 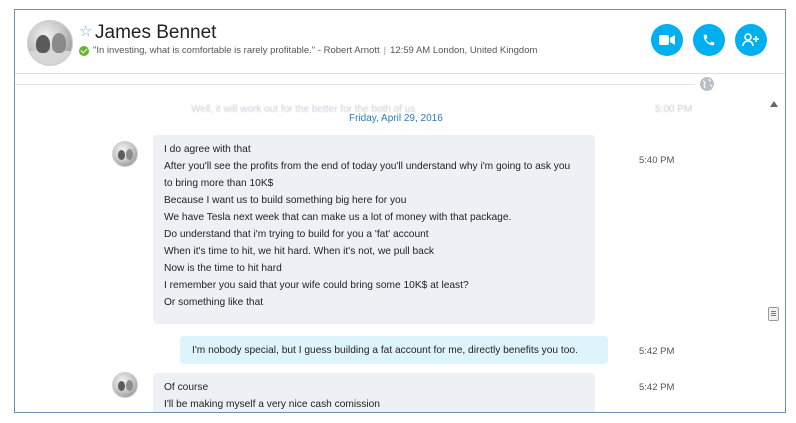 What do you see at coordinates (84, 51) in the screenshot?
I see `status-online-icon` at bounding box center [84, 51].